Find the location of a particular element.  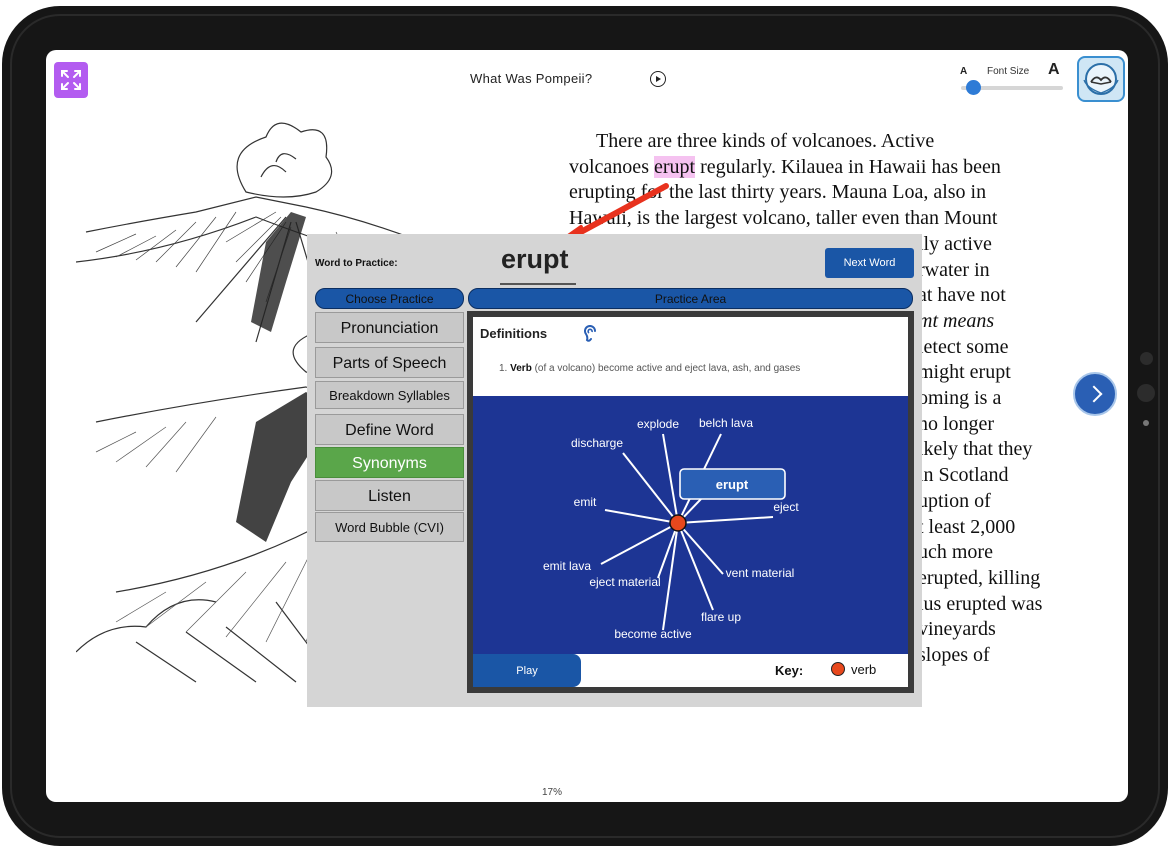

text-span: might erupt is located at coordinates (964, 372).